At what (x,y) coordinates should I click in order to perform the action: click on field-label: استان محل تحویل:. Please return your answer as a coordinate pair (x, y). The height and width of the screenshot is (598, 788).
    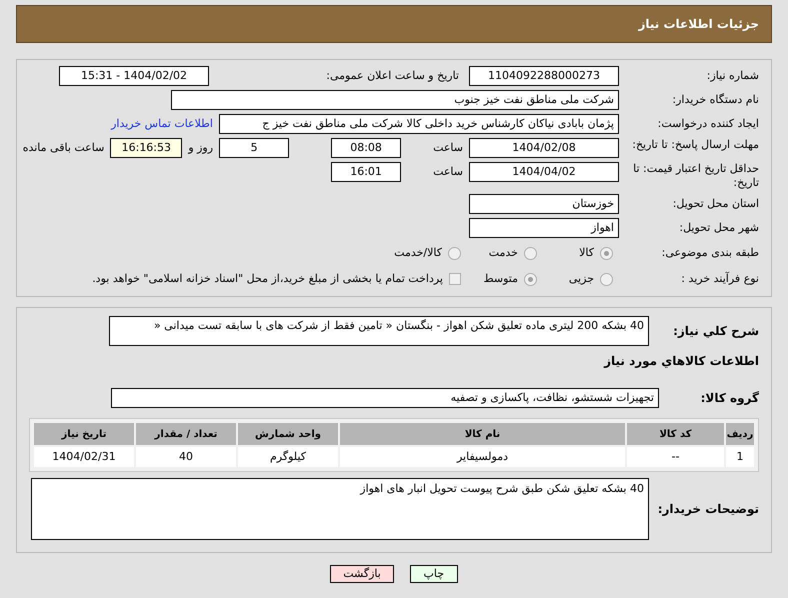
    Looking at the image, I should click on (715, 204).